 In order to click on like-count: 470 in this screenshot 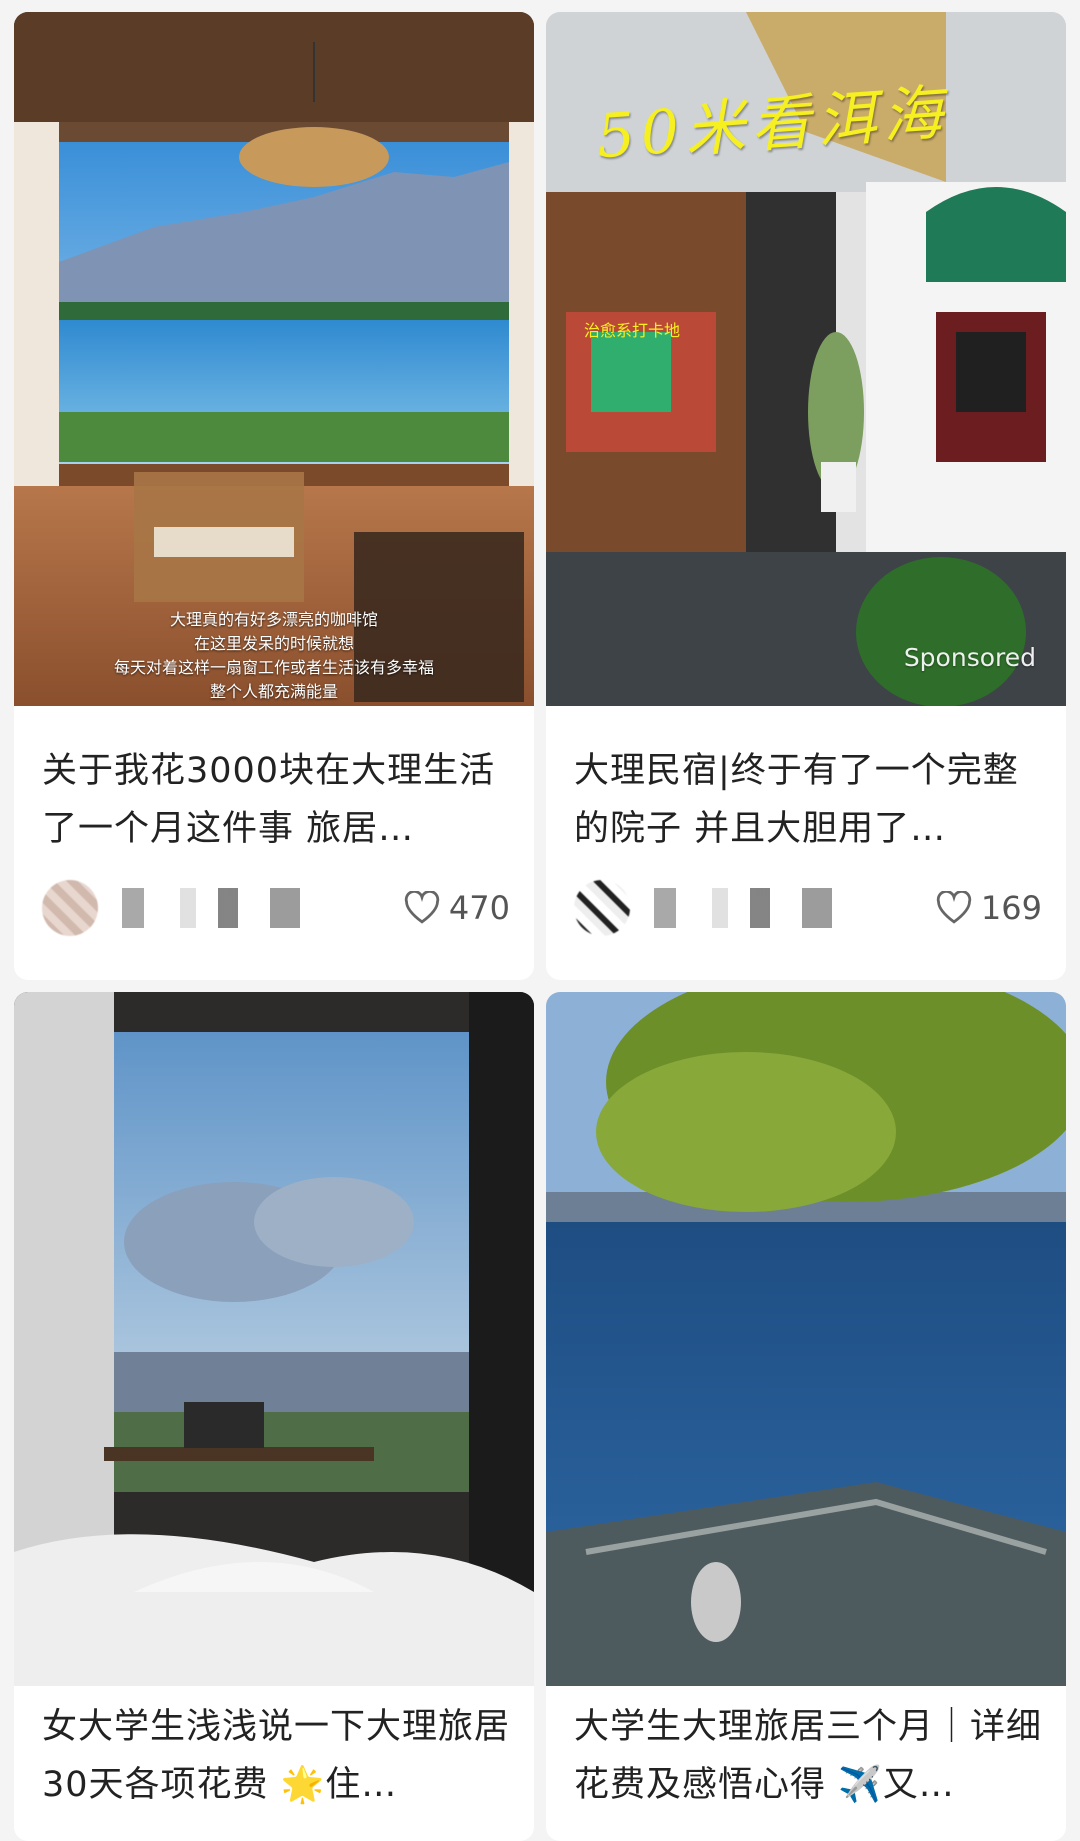, I will do `click(479, 908)`.